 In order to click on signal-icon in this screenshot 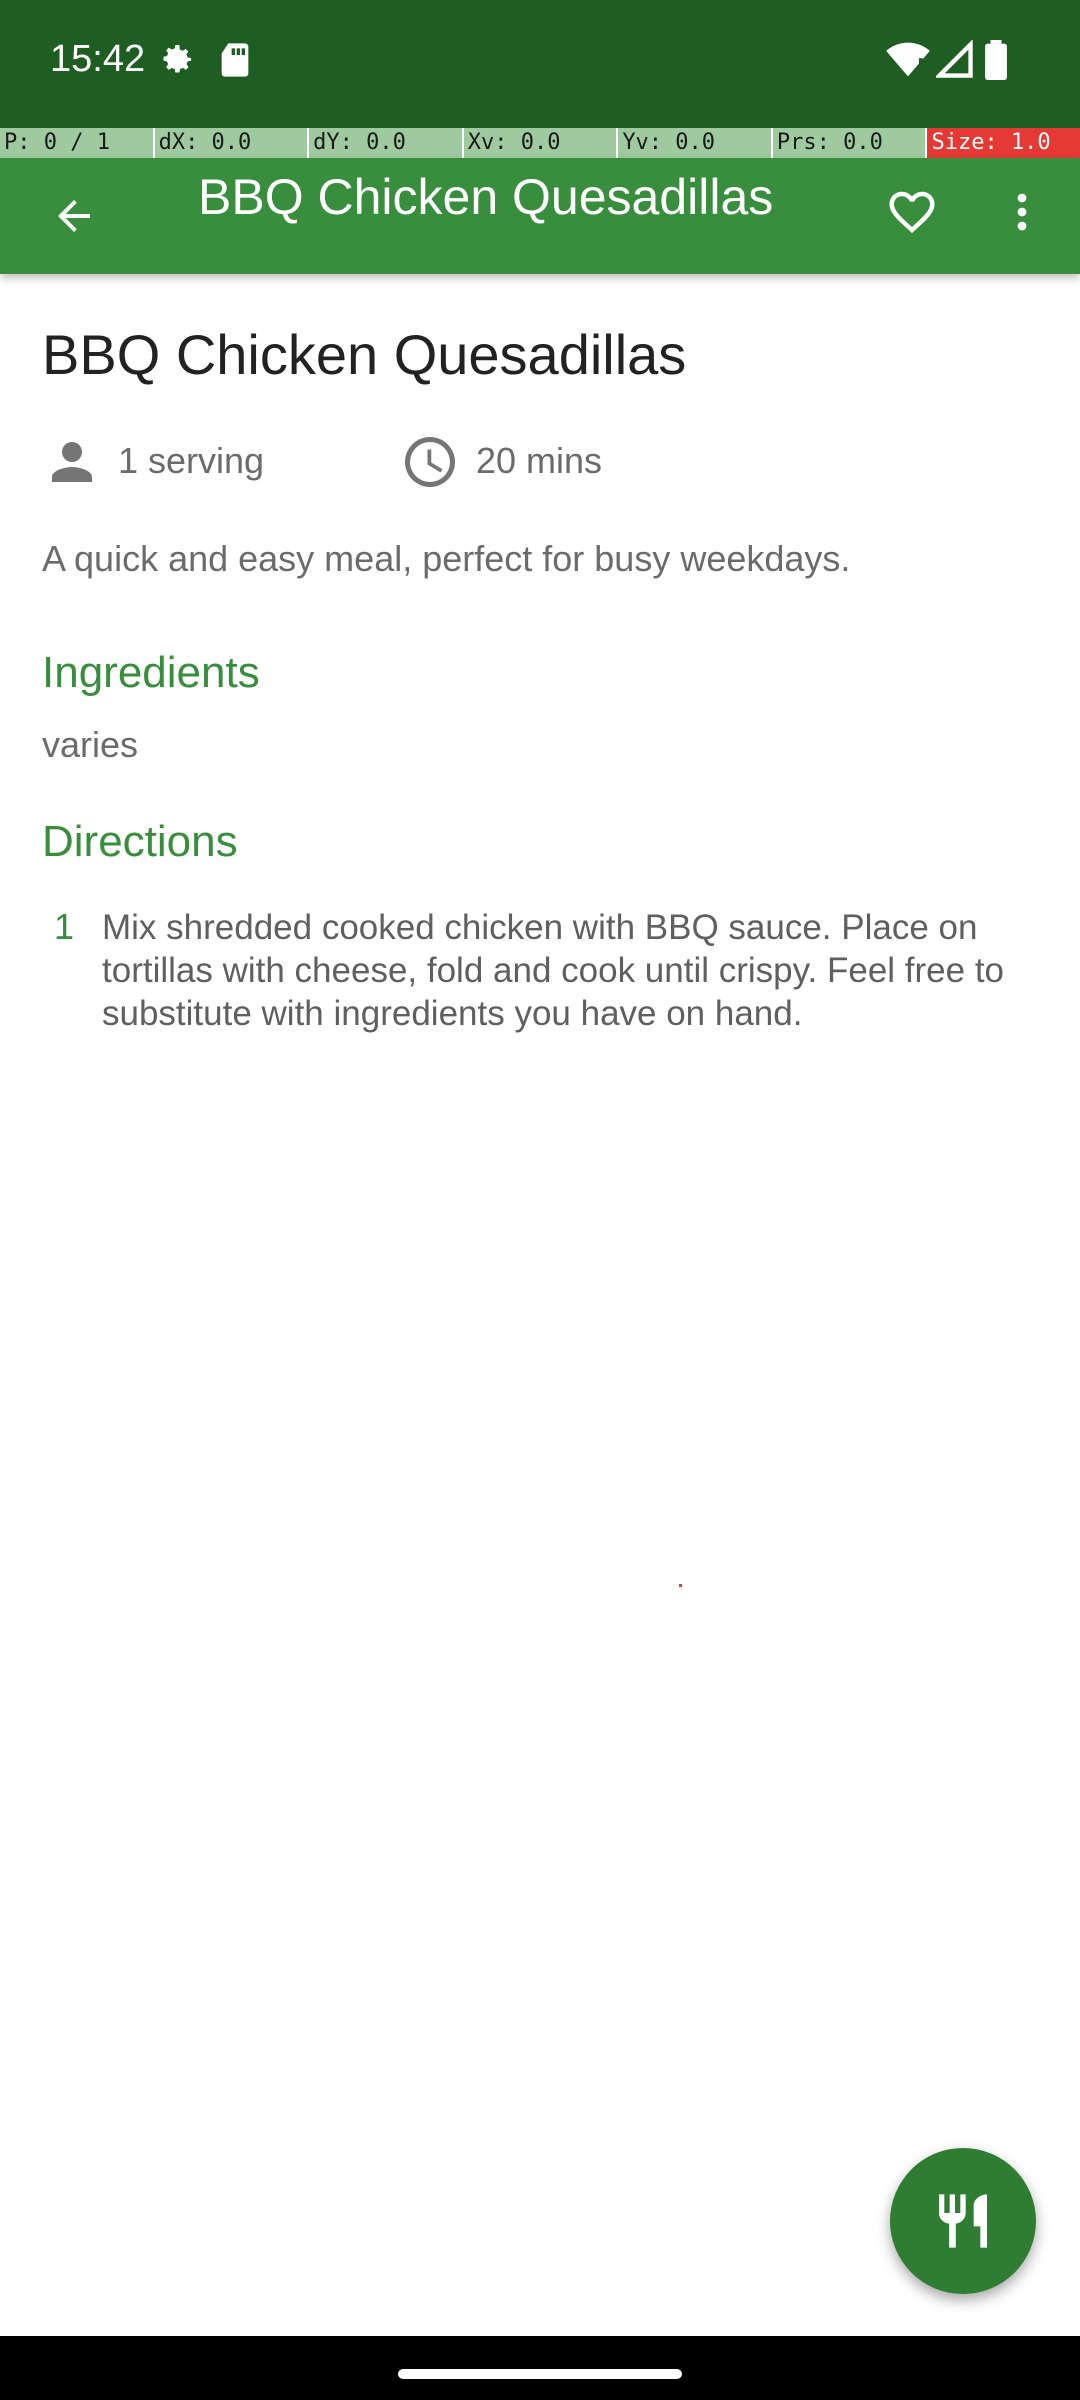, I will do `click(954, 62)`.